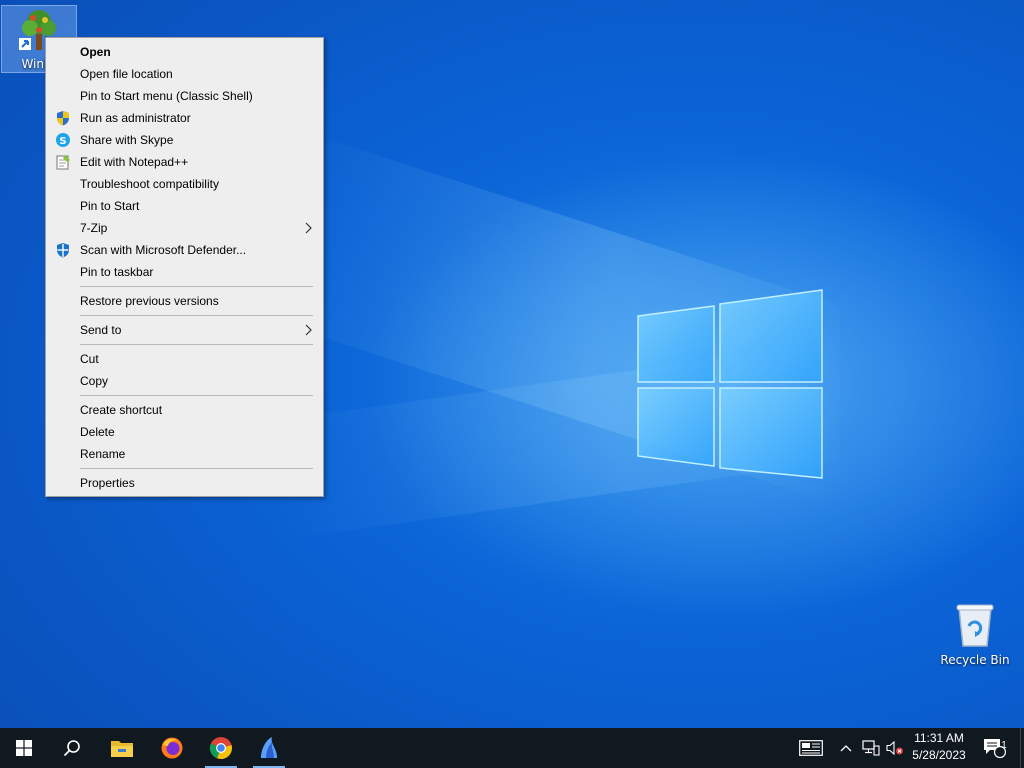  What do you see at coordinates (184, 206) in the screenshot?
I see `menu-item-pin-to-start: Pin to Start` at bounding box center [184, 206].